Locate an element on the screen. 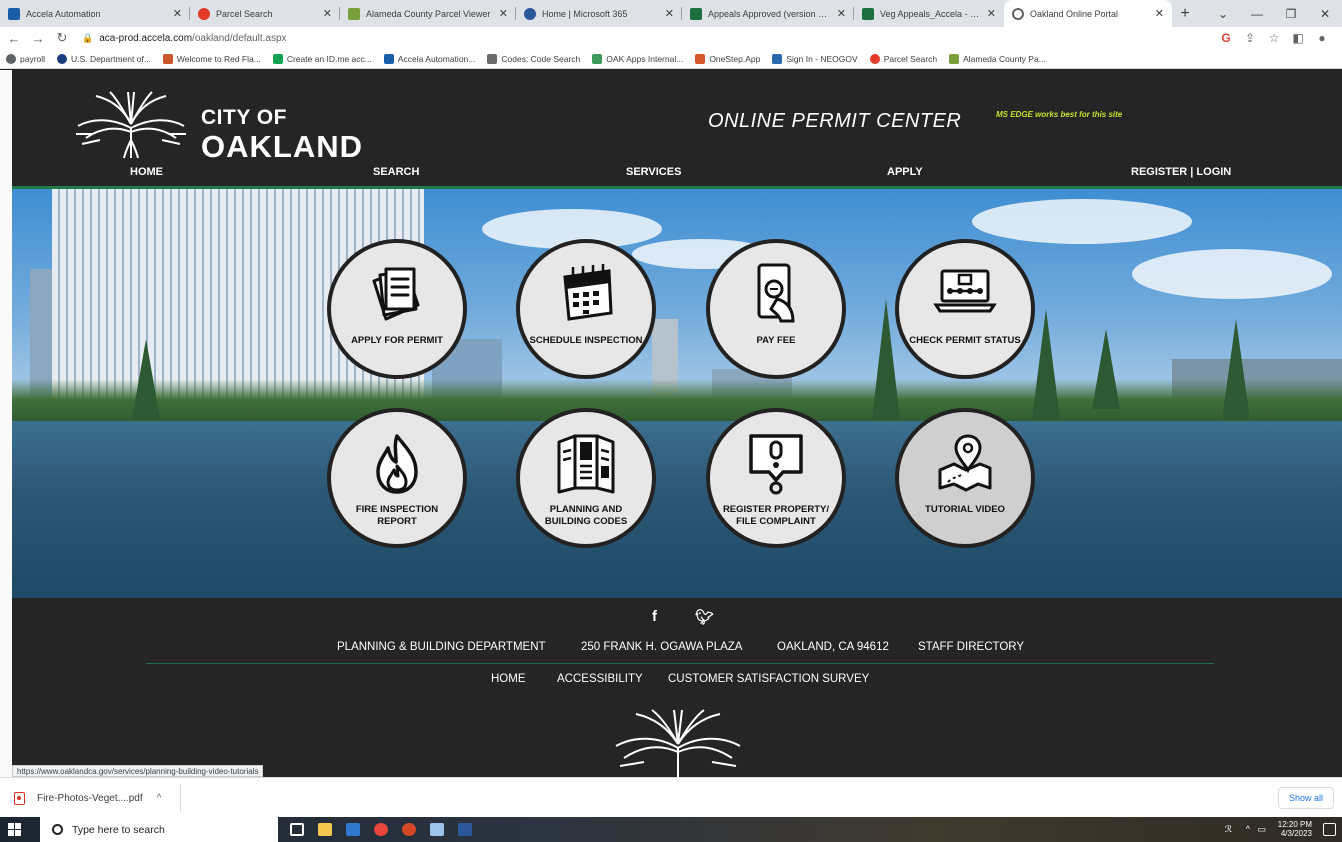 This screenshot has width=1342, height=842. notification-icon is located at coordinates (1329, 829).